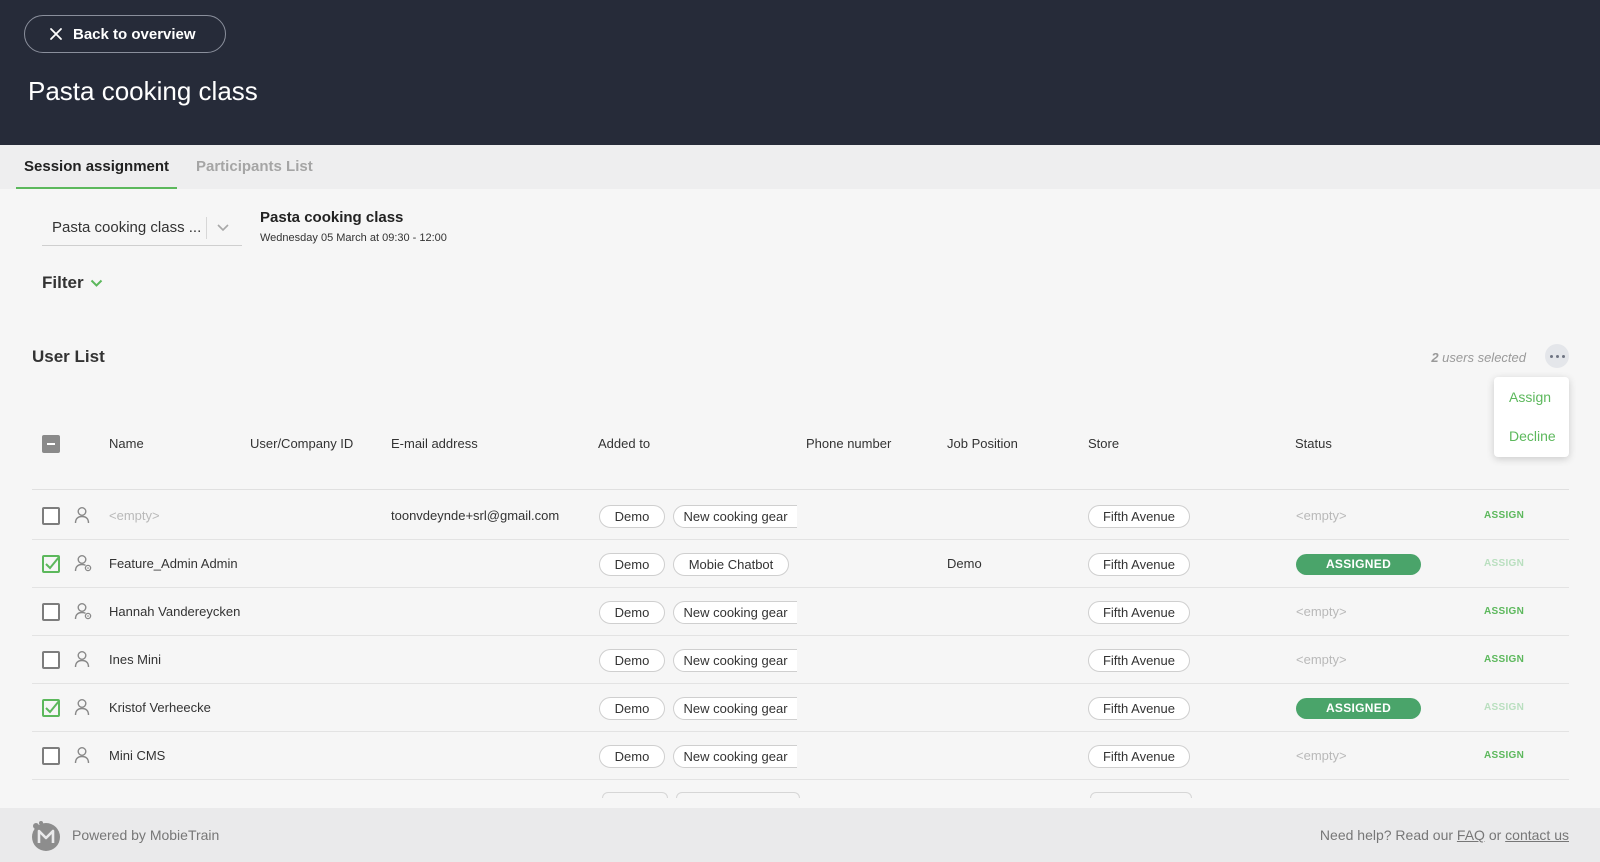  Describe the element at coordinates (475, 515) in the screenshot. I see `user-email: toonvdeynde+srl@gmail.com` at that location.